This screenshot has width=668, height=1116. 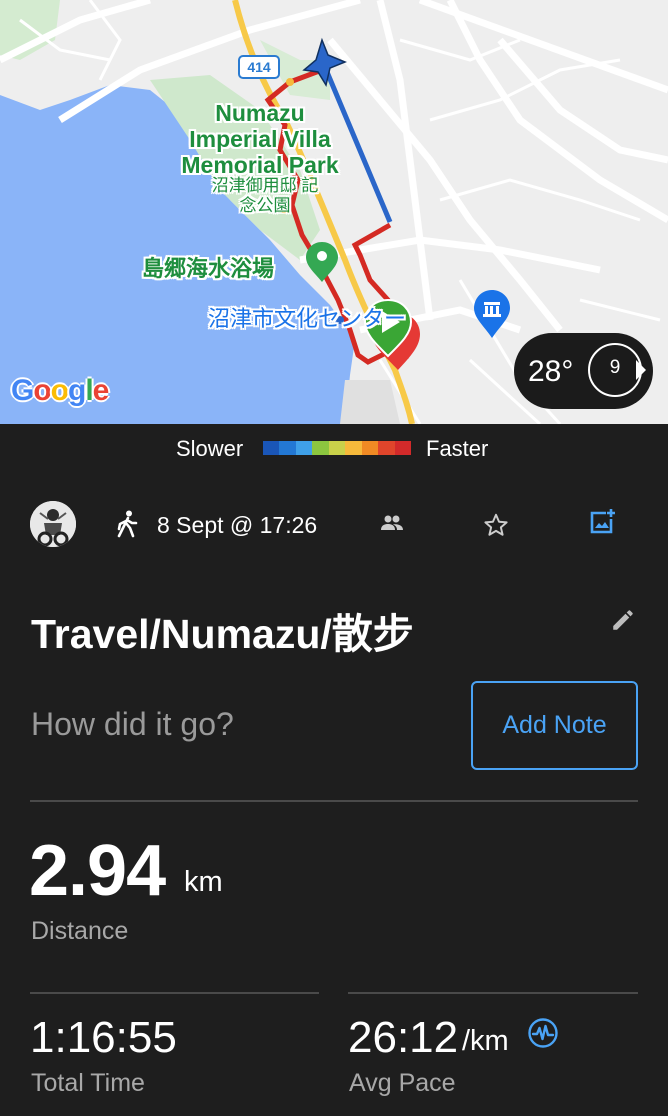 I want to click on road-number-badge: 414, so click(x=259, y=67).